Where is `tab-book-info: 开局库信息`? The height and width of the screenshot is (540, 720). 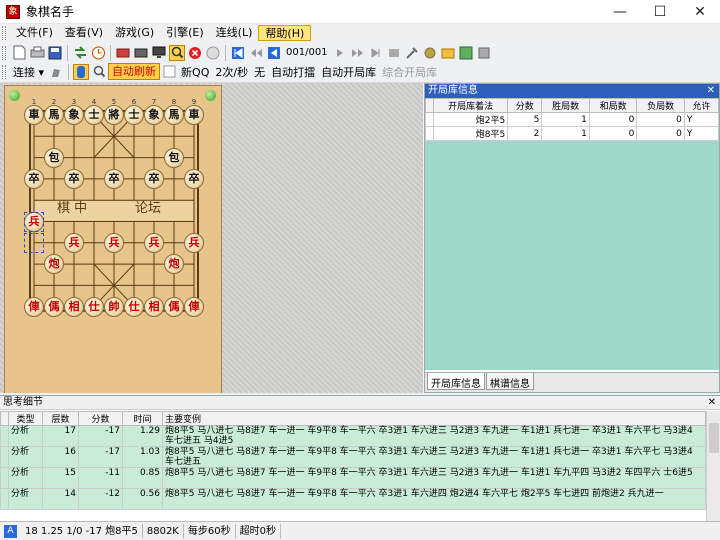 tab-book-info: 开局库信息 is located at coordinates (456, 381).